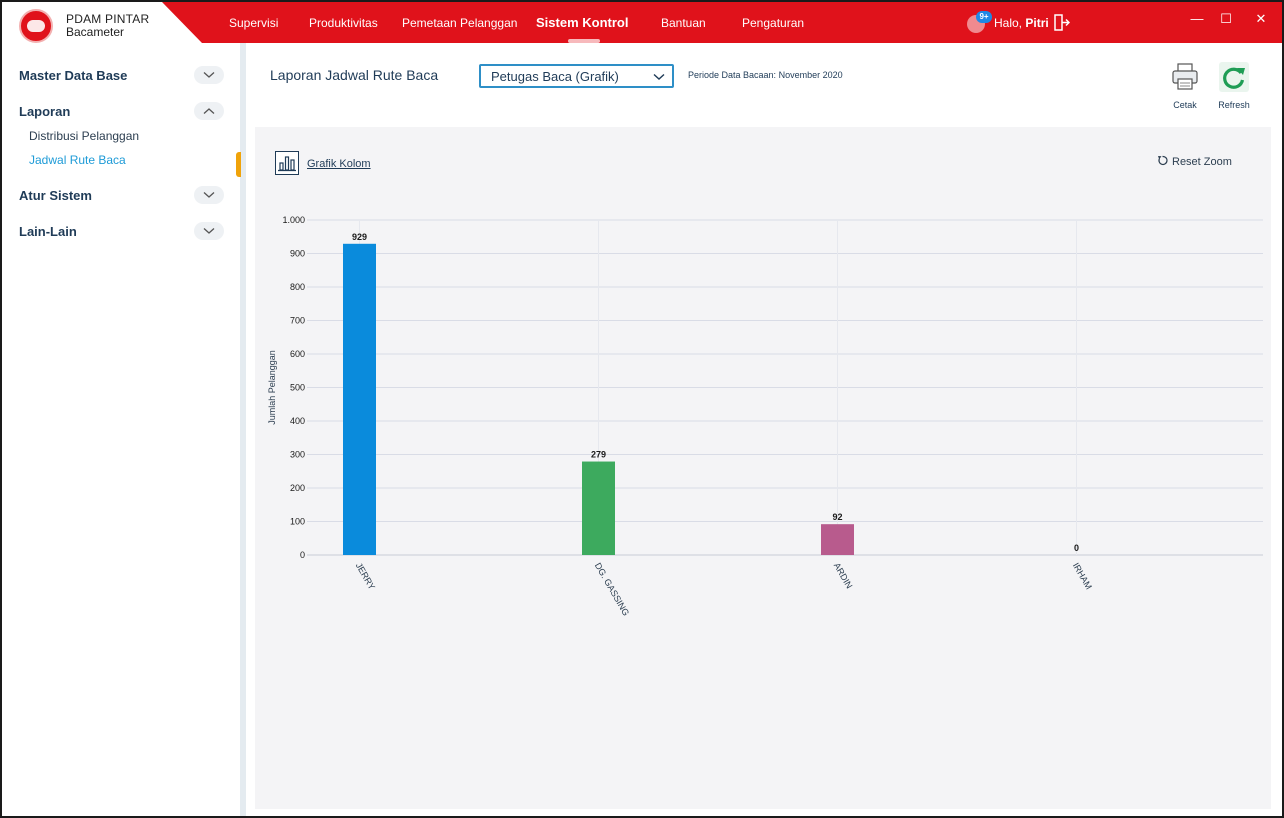  I want to click on app-product: Bacameter, so click(95, 32).